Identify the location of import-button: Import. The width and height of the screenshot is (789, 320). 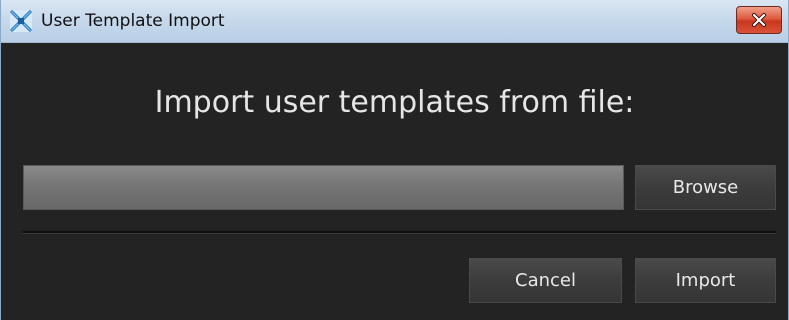
(705, 280).